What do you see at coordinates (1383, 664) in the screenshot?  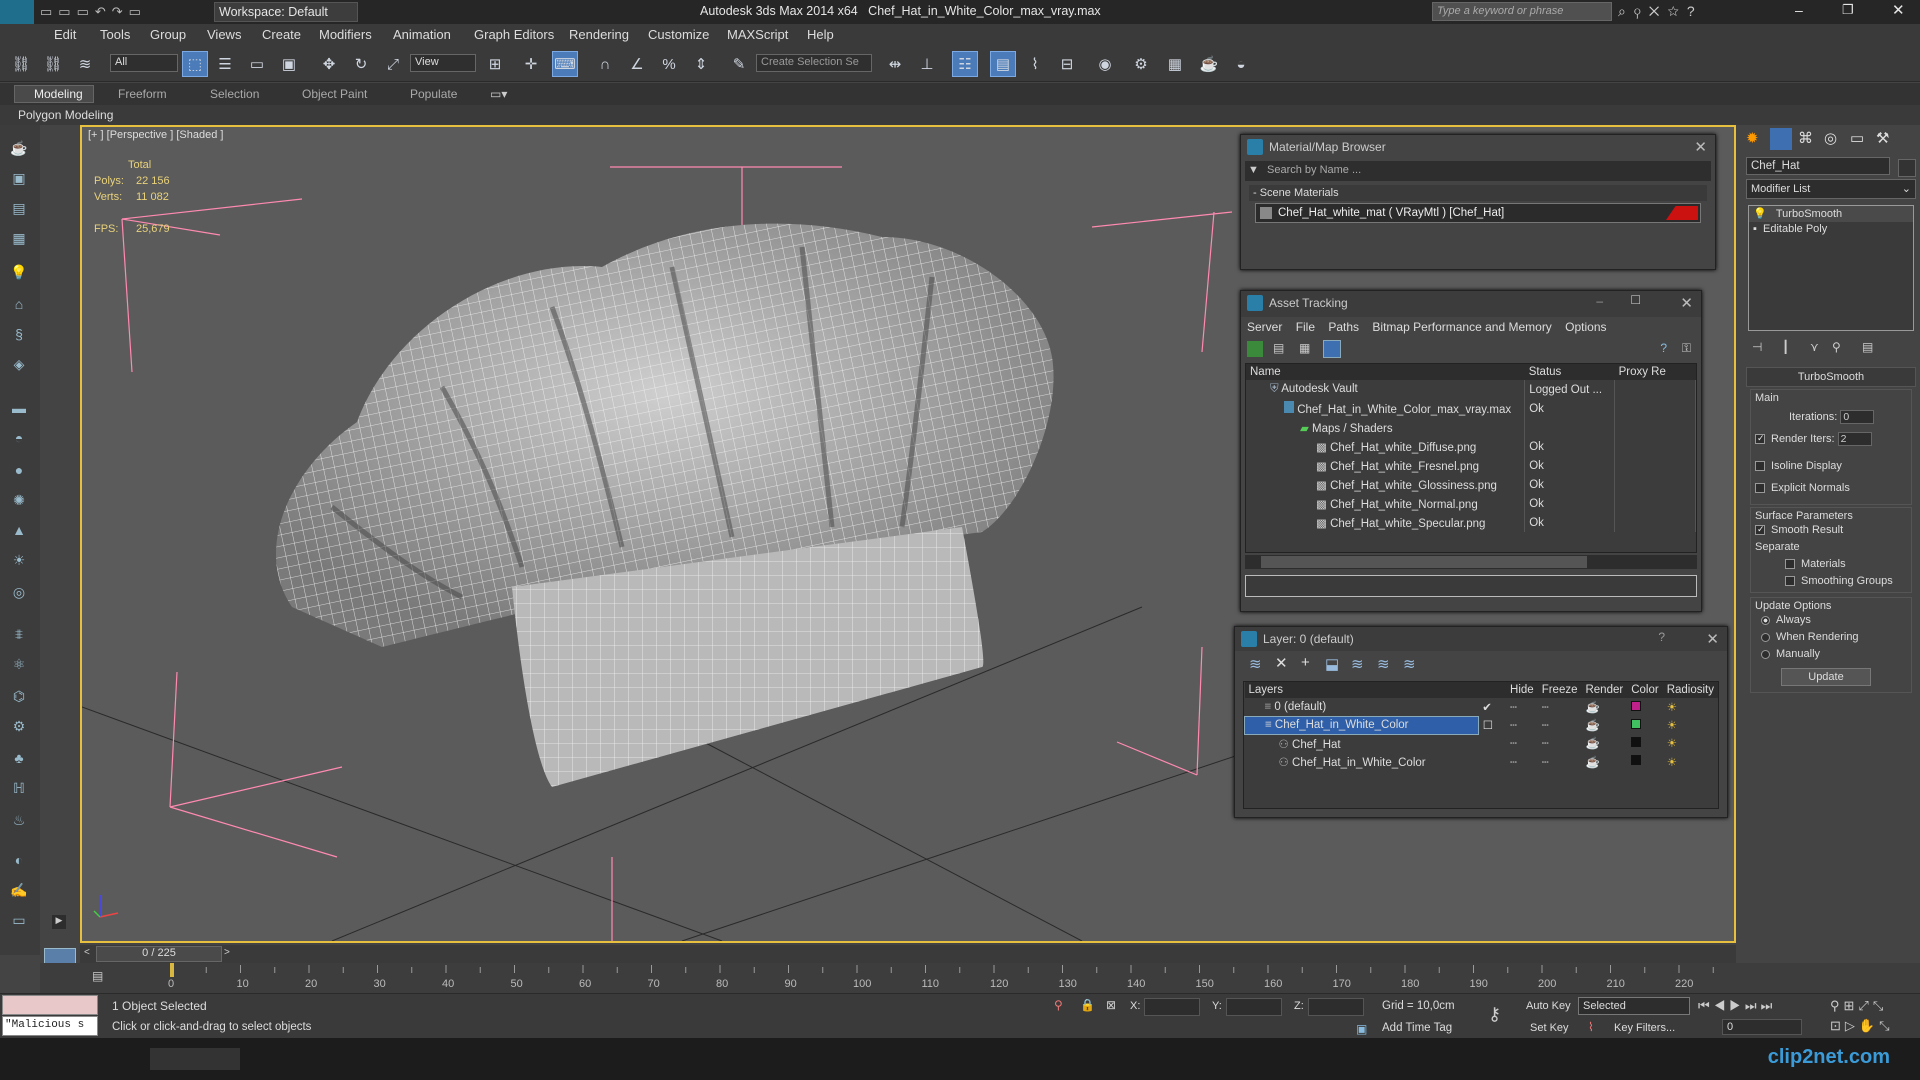 I see `hide-all-icon: ≋` at bounding box center [1383, 664].